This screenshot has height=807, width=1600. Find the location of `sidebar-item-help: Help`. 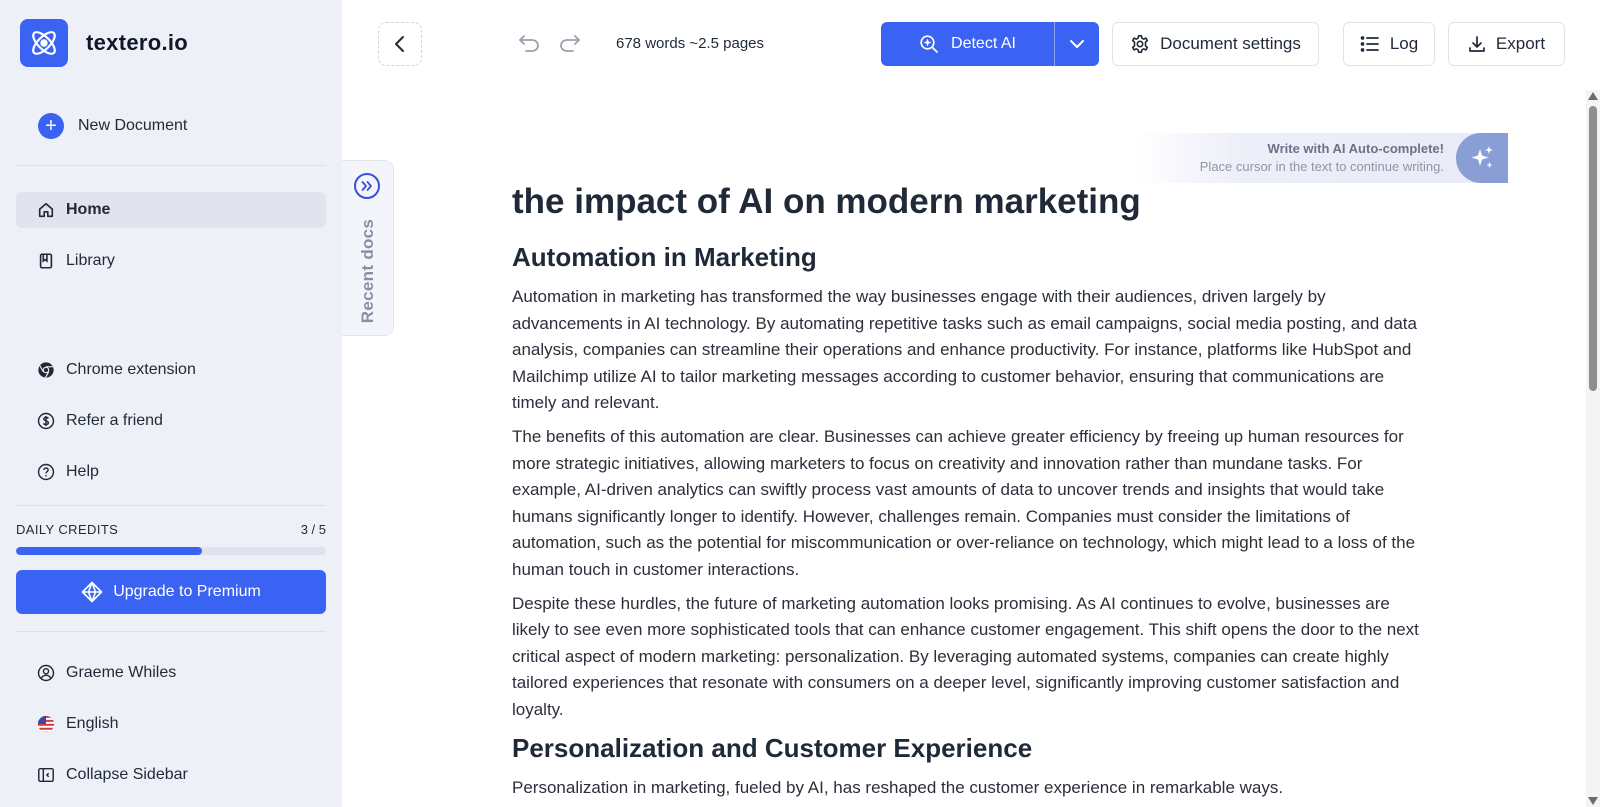

sidebar-item-help: Help is located at coordinates (171, 472).